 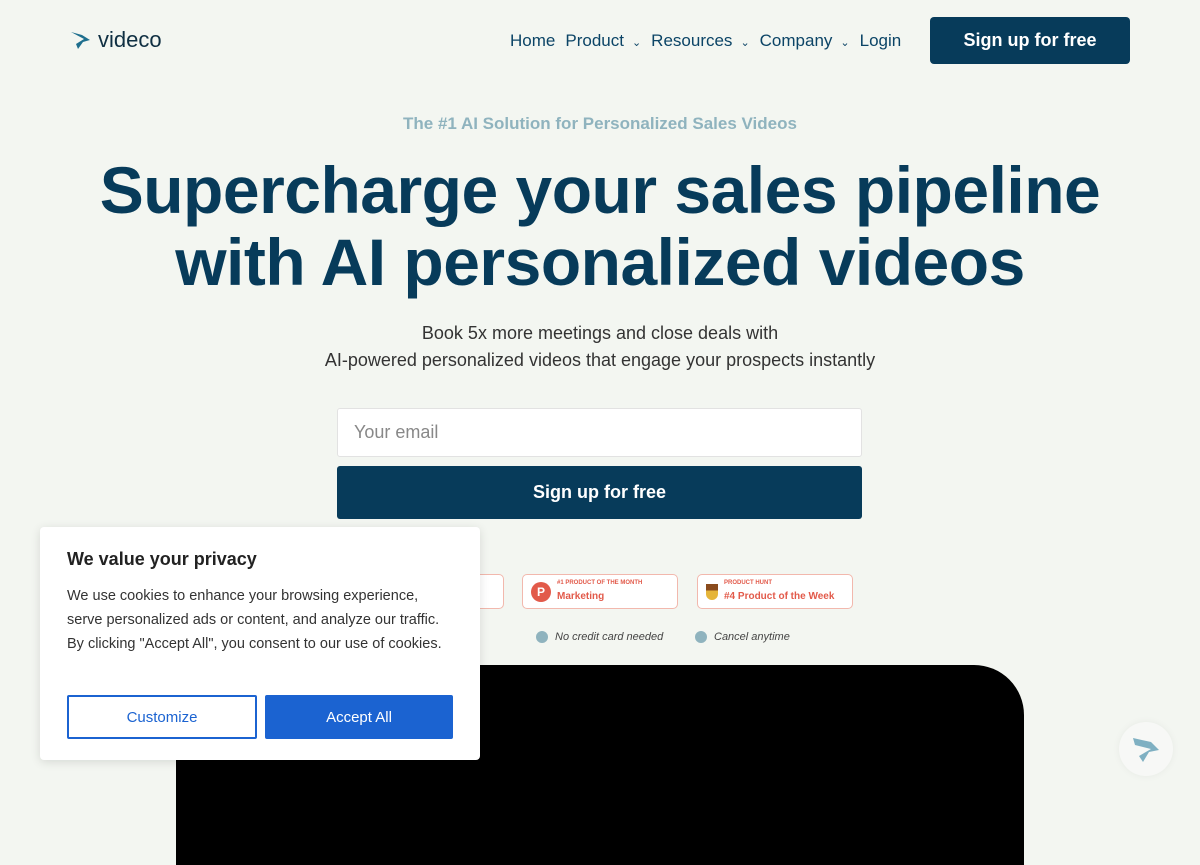 I want to click on title-line-1: Supercharge your sales pipeline, so click(x=600, y=190).